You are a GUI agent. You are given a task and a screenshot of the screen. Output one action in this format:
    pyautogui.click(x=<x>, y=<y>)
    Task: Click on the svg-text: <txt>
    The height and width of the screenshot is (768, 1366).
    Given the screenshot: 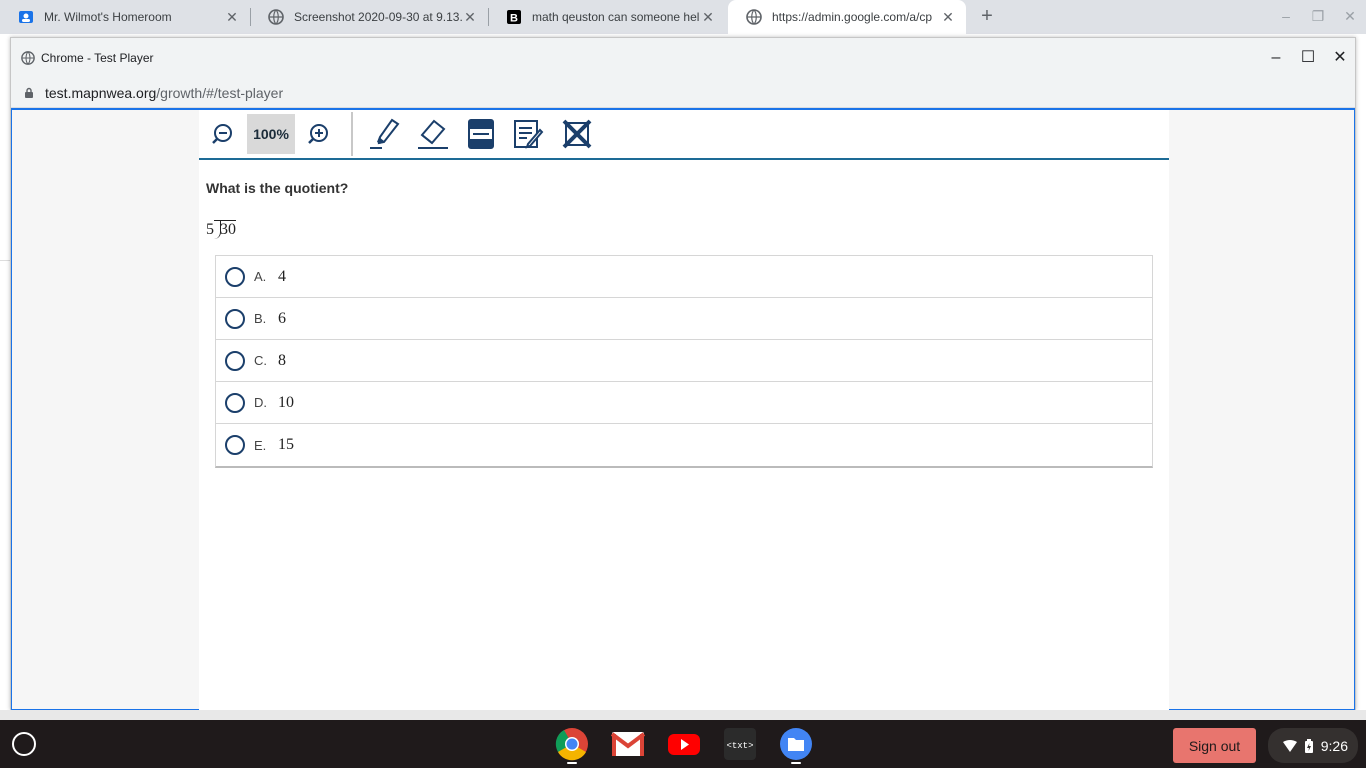 What is the action you would take?
    pyautogui.click(x=739, y=746)
    